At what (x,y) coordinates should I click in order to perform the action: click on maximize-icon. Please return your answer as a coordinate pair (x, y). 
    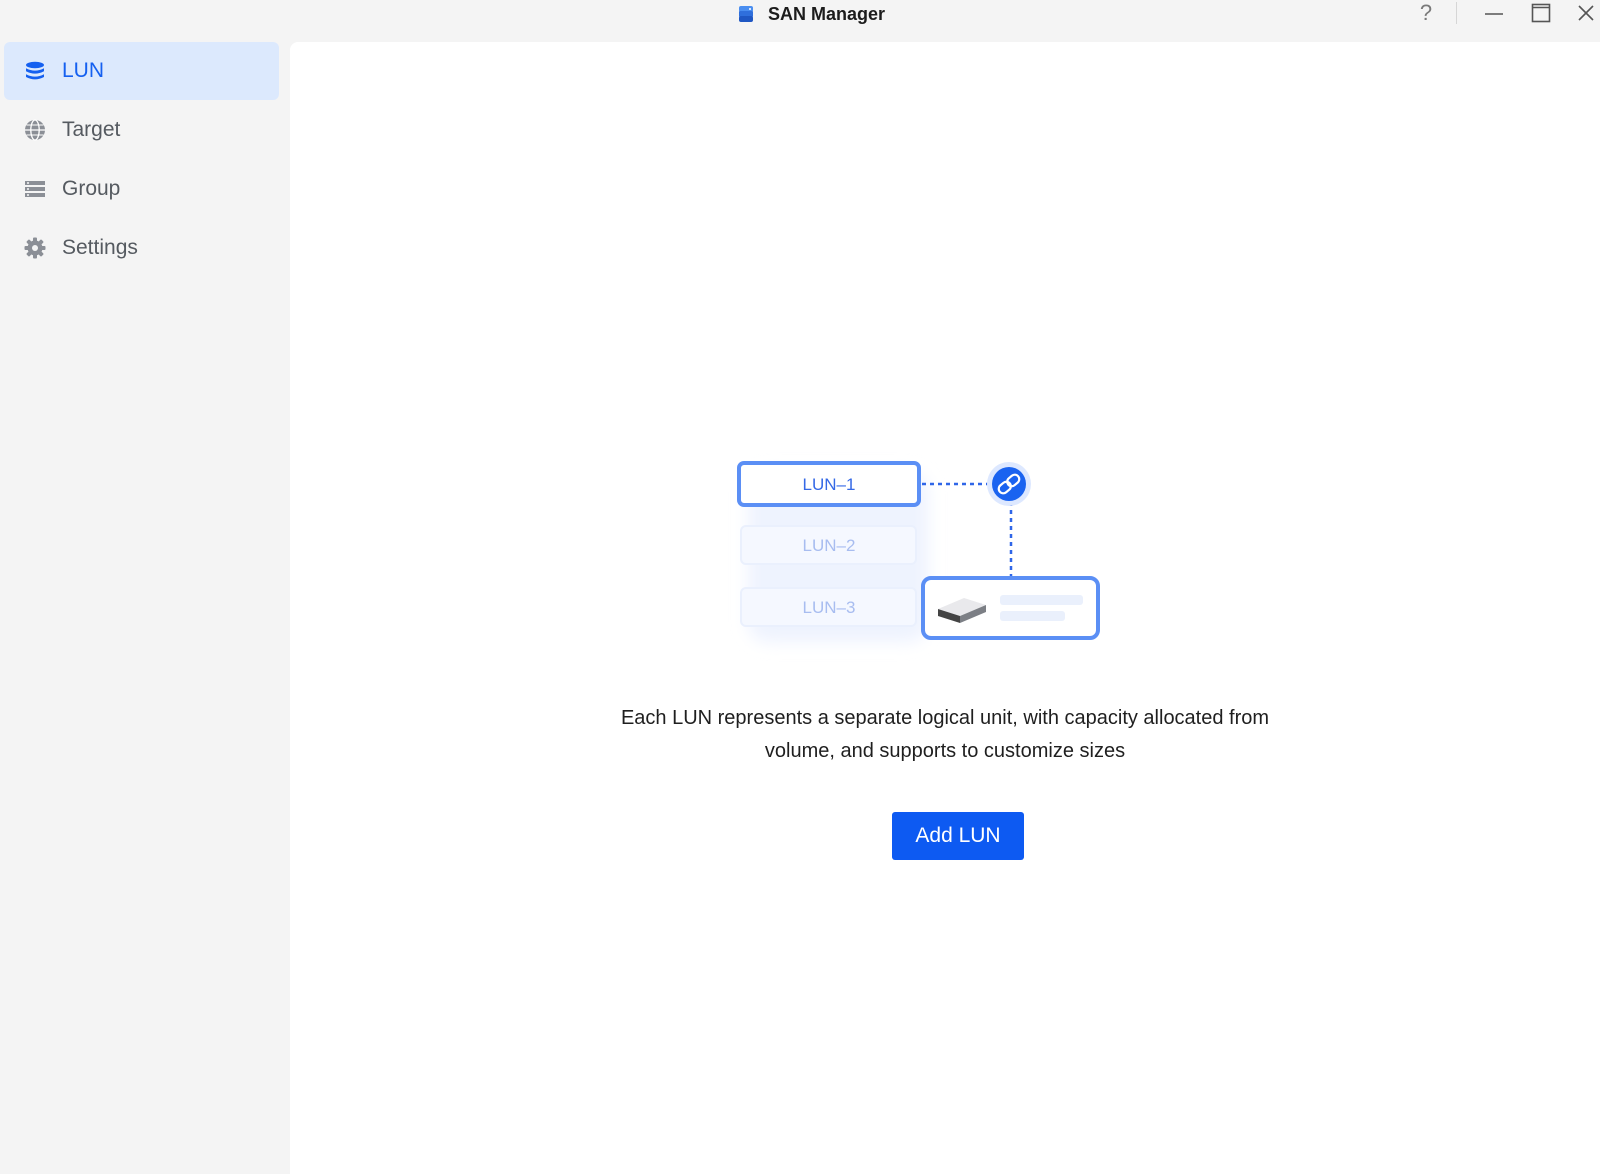
    Looking at the image, I should click on (1541, 13).